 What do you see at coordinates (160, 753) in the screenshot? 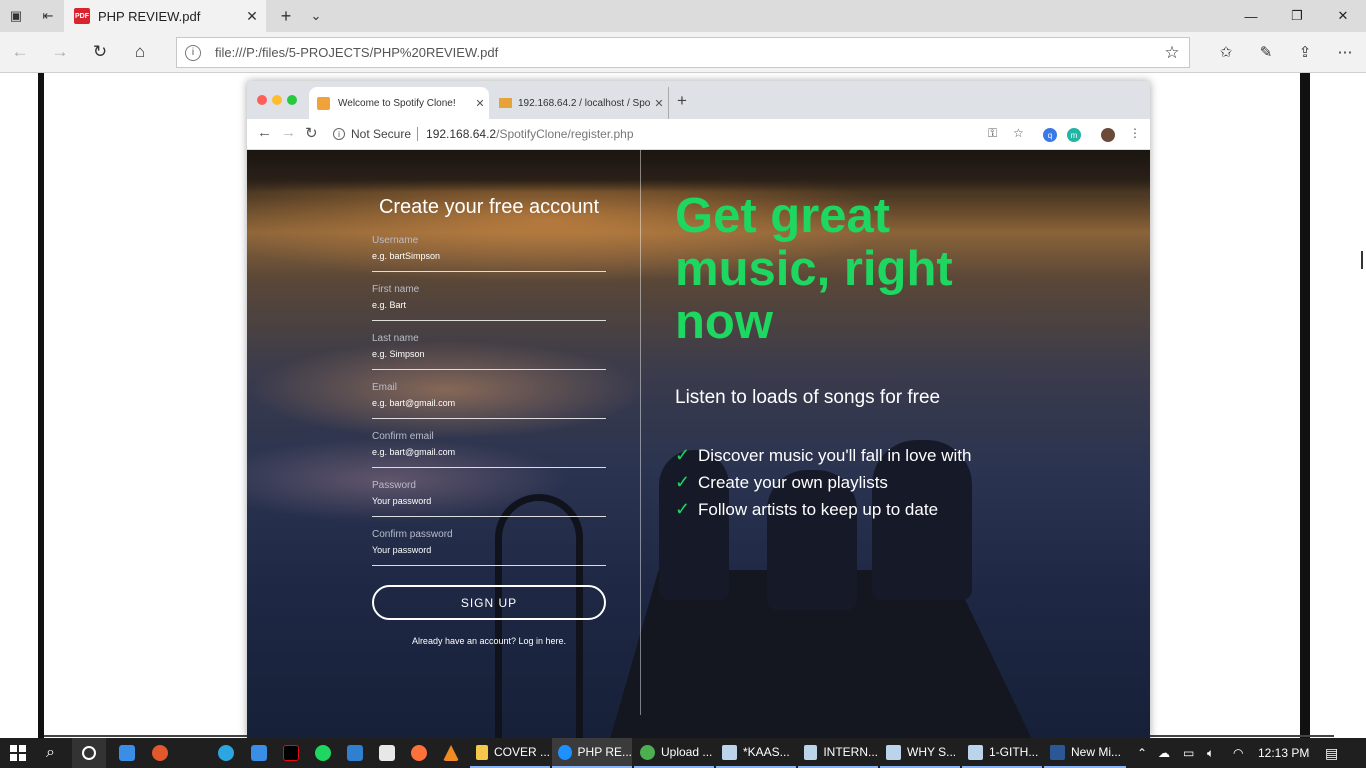
I see `postman-icon` at bounding box center [160, 753].